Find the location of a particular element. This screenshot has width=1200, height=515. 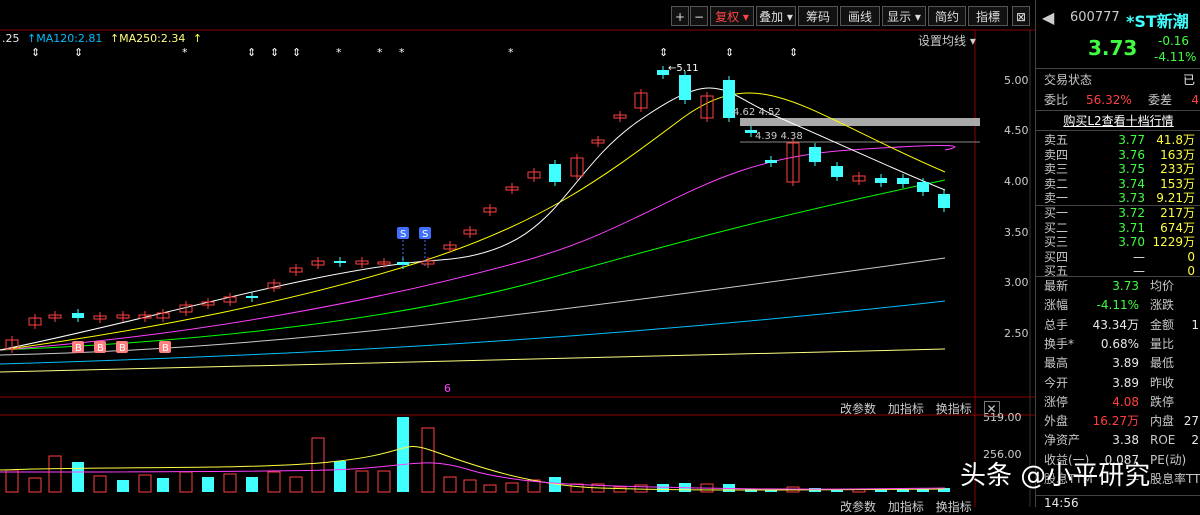

stat-label: 净资产 is located at coordinates (1062, 440).